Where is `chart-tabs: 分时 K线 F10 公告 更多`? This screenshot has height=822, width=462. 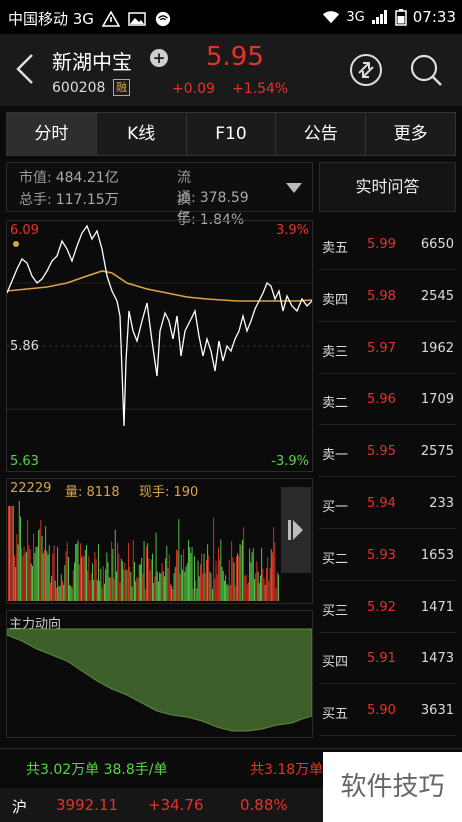
chart-tabs: 分时 K线 F10 公告 更多 is located at coordinates (231, 134).